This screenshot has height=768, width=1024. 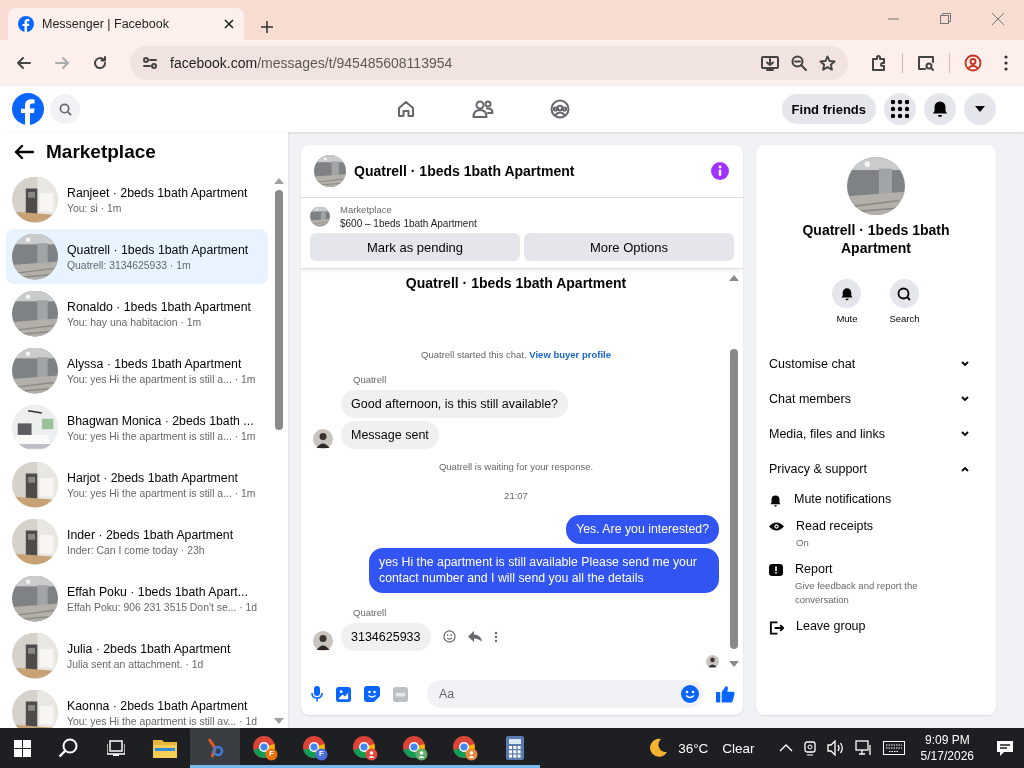 I want to click on action-button: More Options, so click(x=629, y=247).